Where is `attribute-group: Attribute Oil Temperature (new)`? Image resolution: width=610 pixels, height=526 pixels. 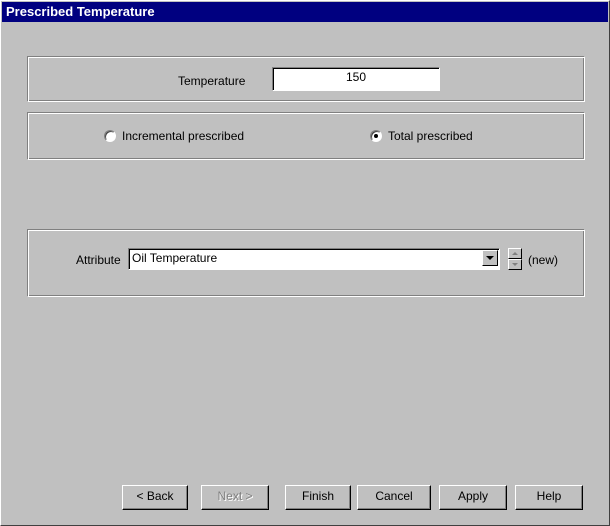
attribute-group: Attribute Oil Temperature (new) is located at coordinates (306, 263).